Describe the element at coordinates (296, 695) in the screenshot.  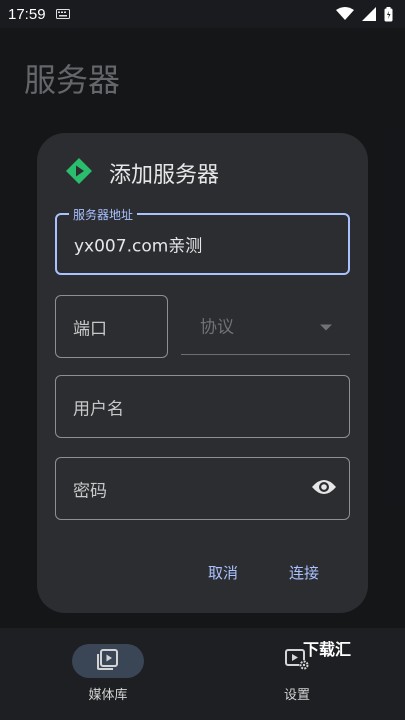
I see `nav-label-settings: 设置` at that location.